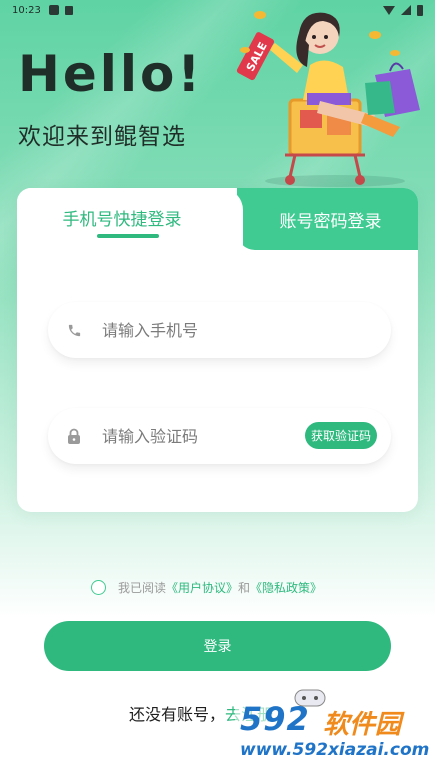 This screenshot has height=773, width=435. I want to click on tab-phone-quick-login-label: 手机号快捷登录, so click(122, 217).